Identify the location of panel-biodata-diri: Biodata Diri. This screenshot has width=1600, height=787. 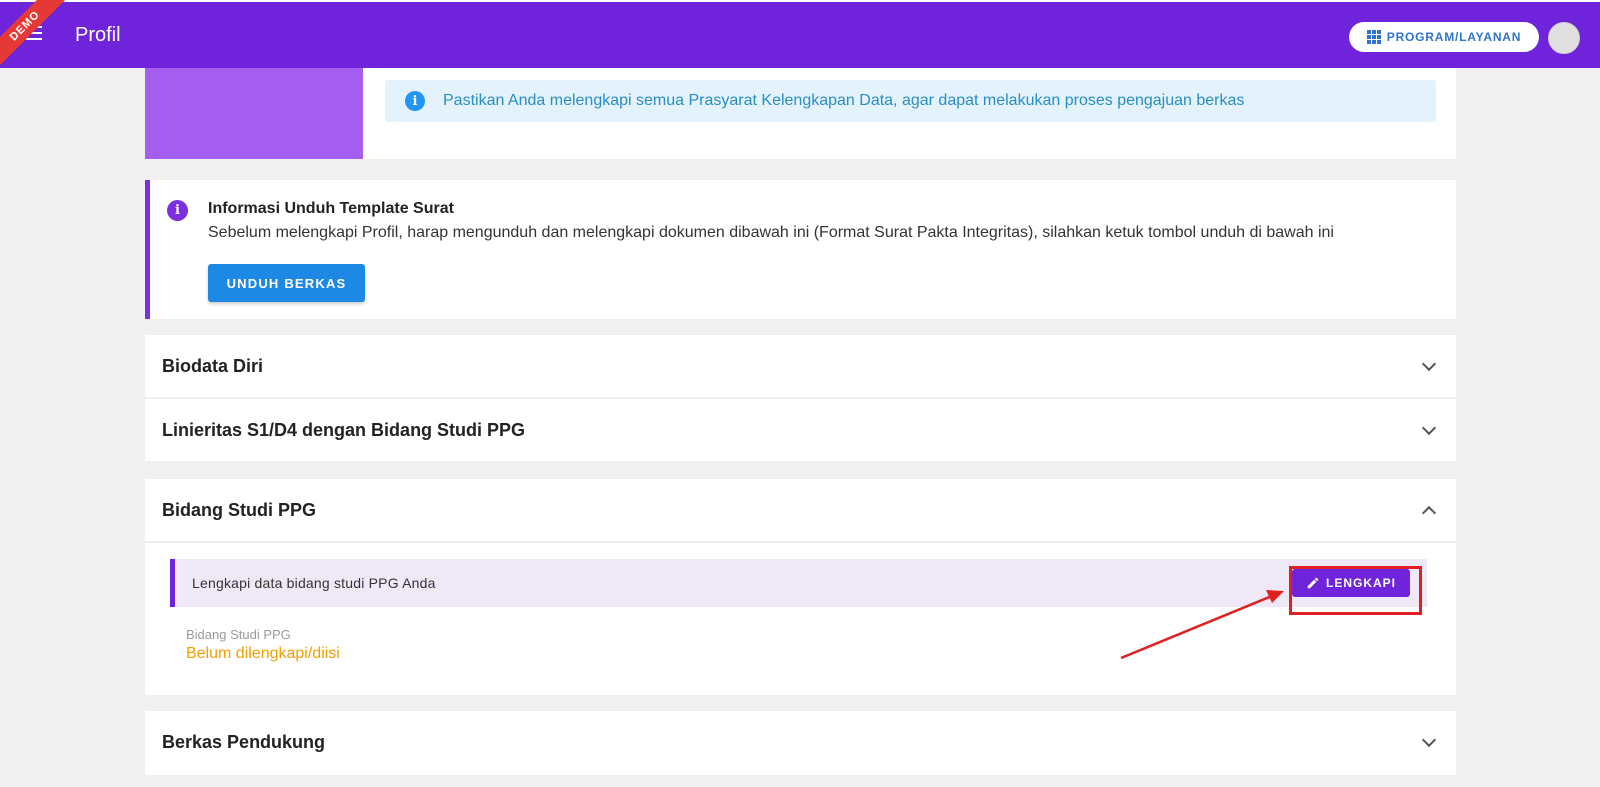
(800, 366).